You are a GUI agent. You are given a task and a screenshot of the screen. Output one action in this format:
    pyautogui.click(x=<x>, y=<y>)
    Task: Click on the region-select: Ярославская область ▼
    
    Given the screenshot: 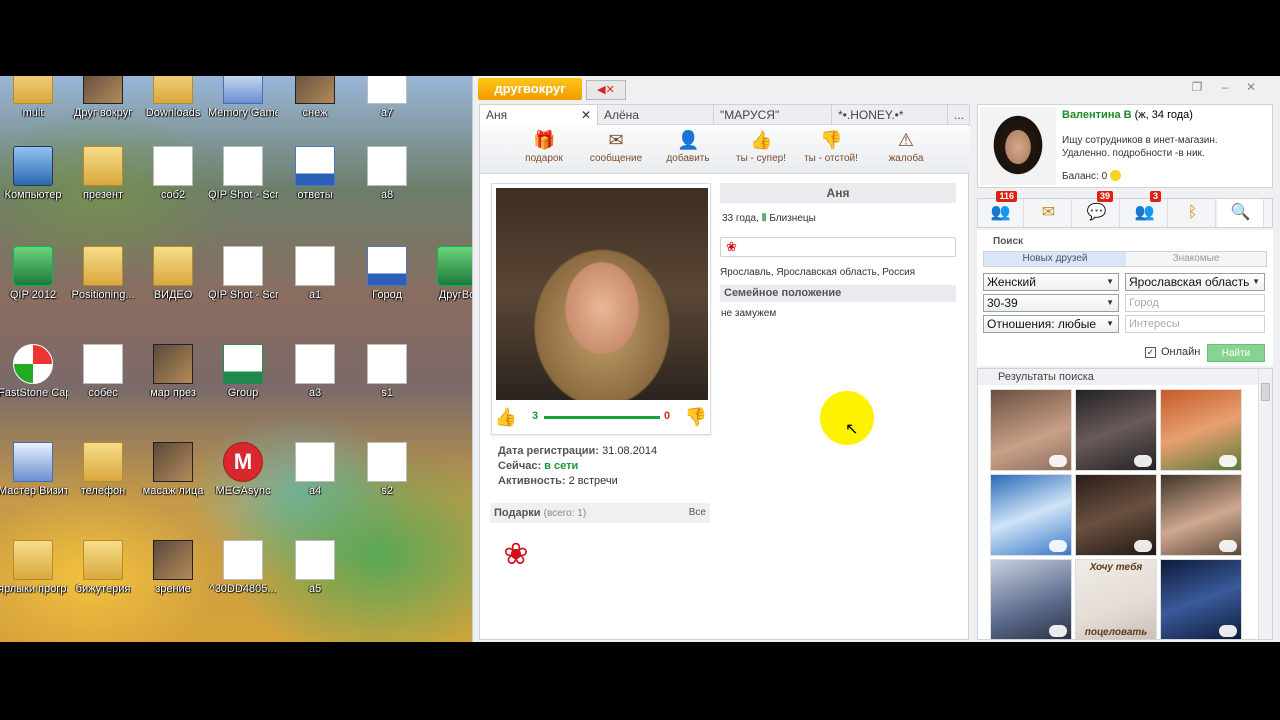 What is the action you would take?
    pyautogui.click(x=1195, y=282)
    